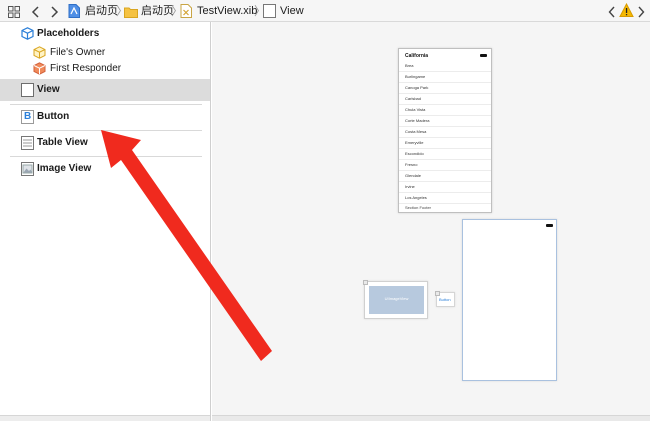 The width and height of the screenshot is (650, 421). What do you see at coordinates (86, 68) in the screenshot?
I see `outline-item-label: First Responder` at bounding box center [86, 68].